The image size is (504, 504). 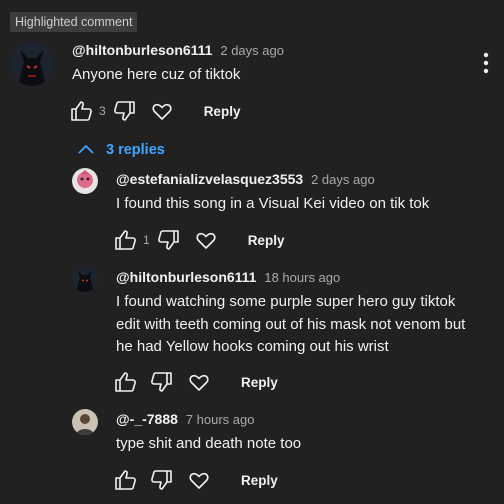 I want to click on comment-text: type shit and death note too, so click(x=209, y=443).